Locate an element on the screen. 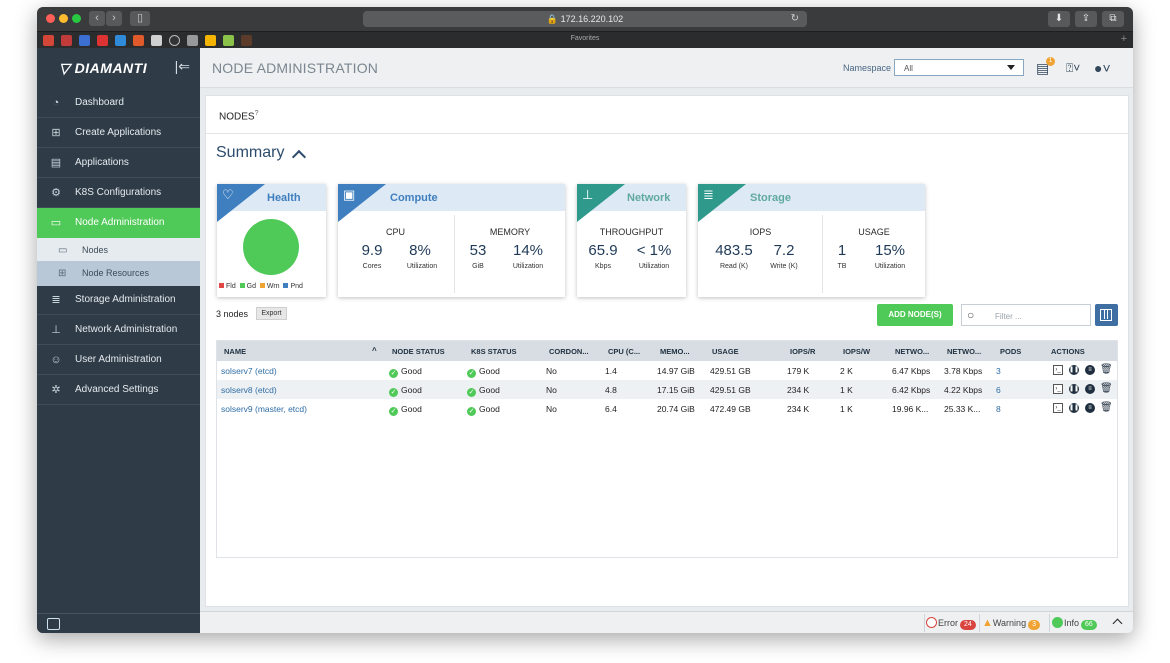 The image size is (1170, 663). back-button: ‹ is located at coordinates (97, 18).